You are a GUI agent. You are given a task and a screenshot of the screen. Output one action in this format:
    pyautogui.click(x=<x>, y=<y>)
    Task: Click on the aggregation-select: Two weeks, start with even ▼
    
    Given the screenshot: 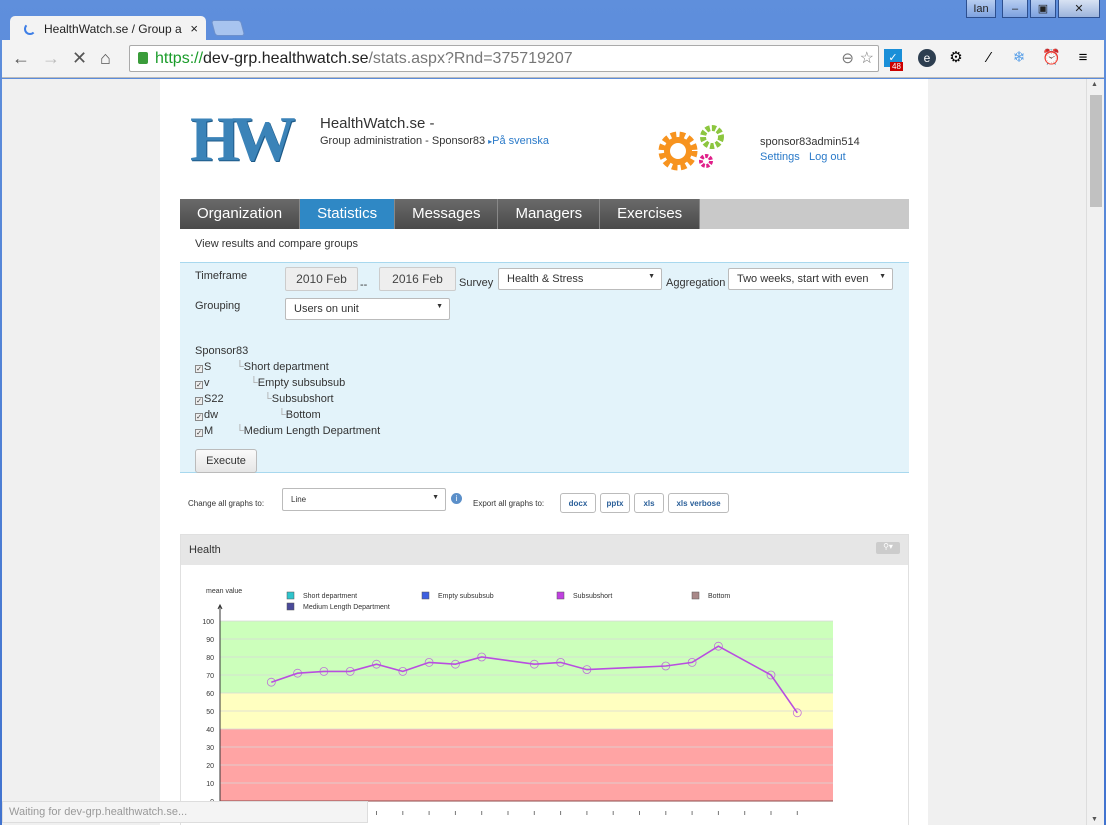 What is the action you would take?
    pyautogui.click(x=810, y=279)
    